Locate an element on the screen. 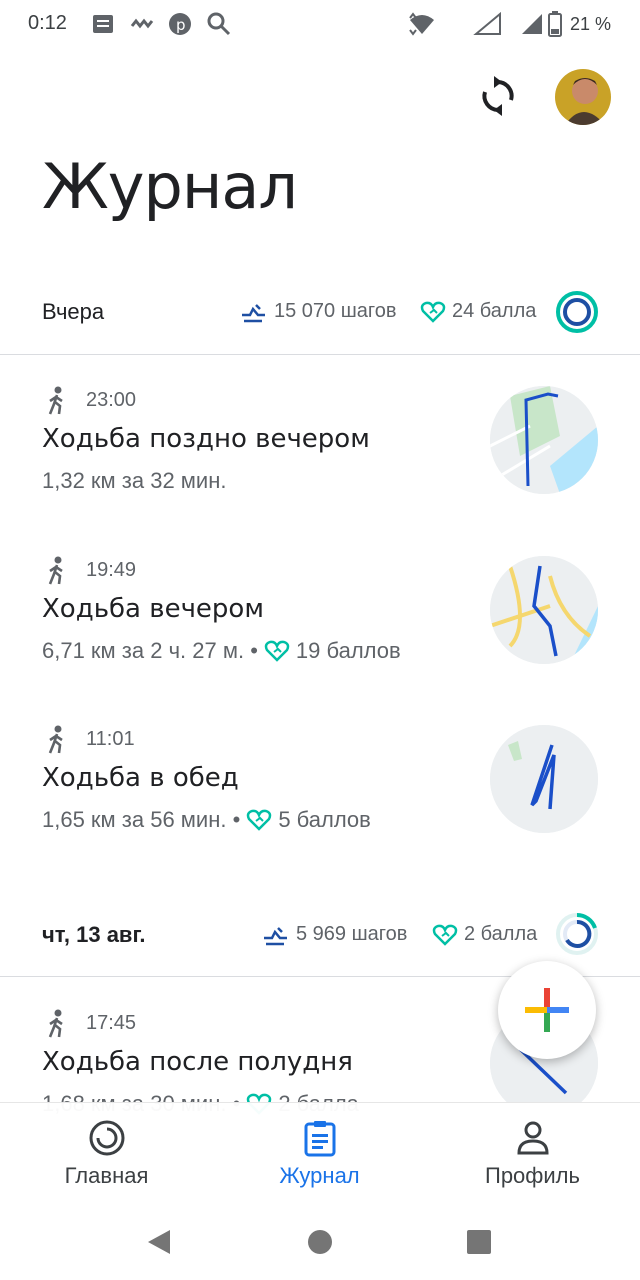 The width and height of the screenshot is (640, 1280). day-points: 2 балла is located at coordinates (484, 934).